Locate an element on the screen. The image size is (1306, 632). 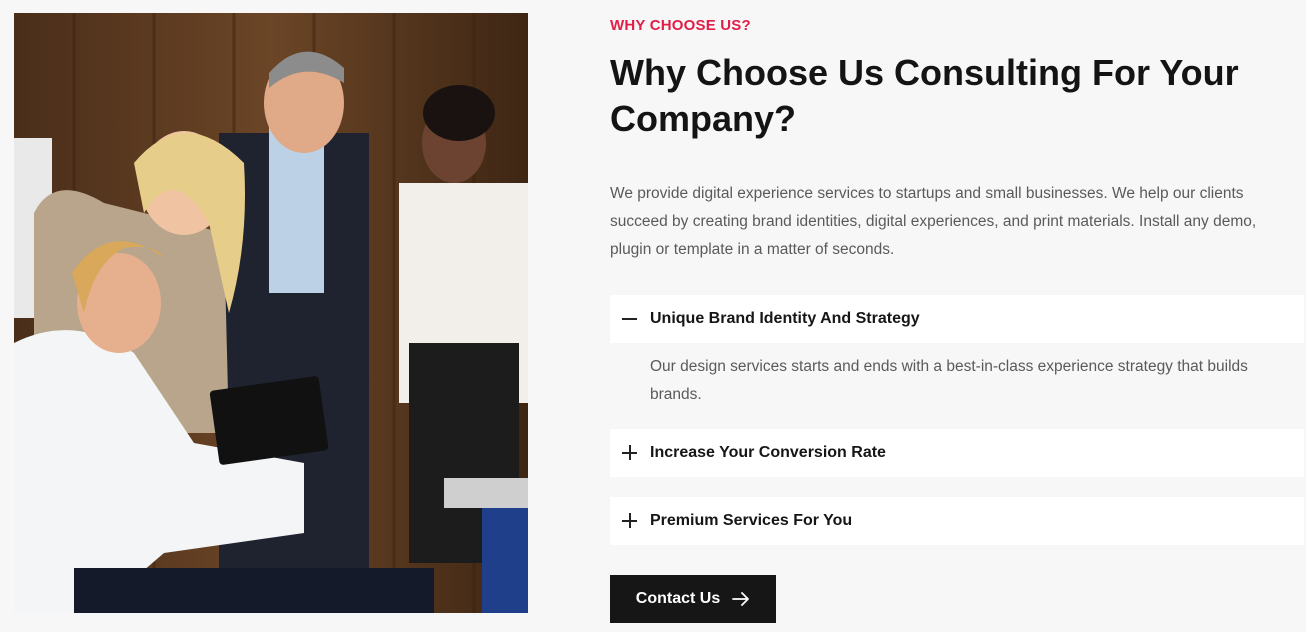
contact-us-label: Contact Us is located at coordinates (678, 598).